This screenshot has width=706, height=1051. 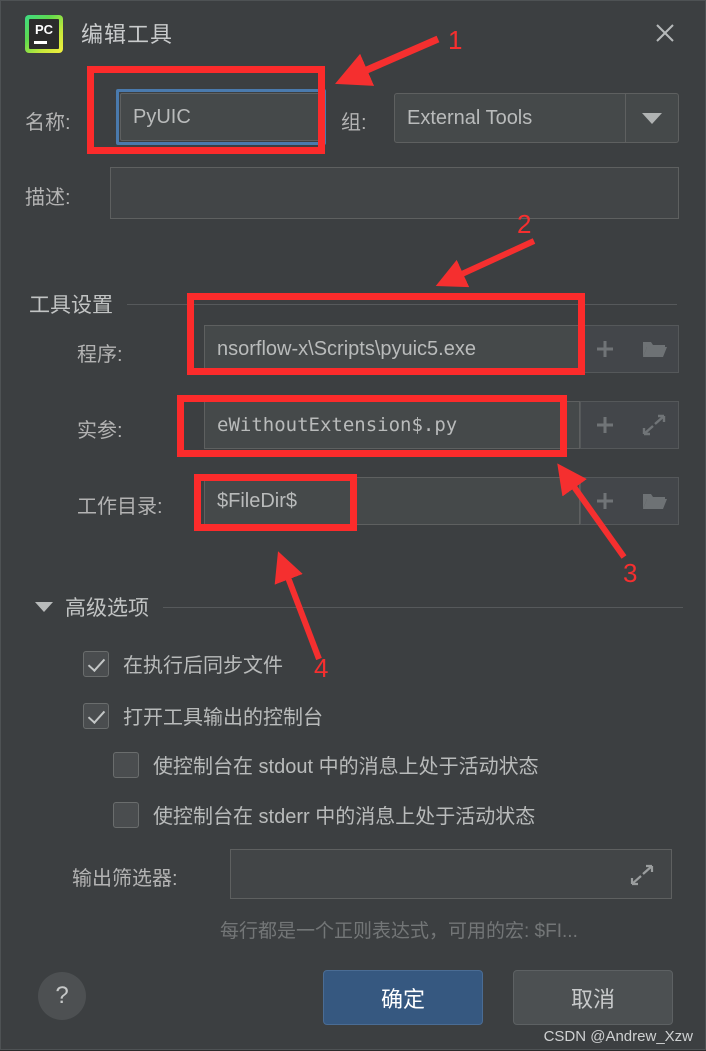 I want to click on advanced-section-header: 高级选项, so click(x=359, y=607).